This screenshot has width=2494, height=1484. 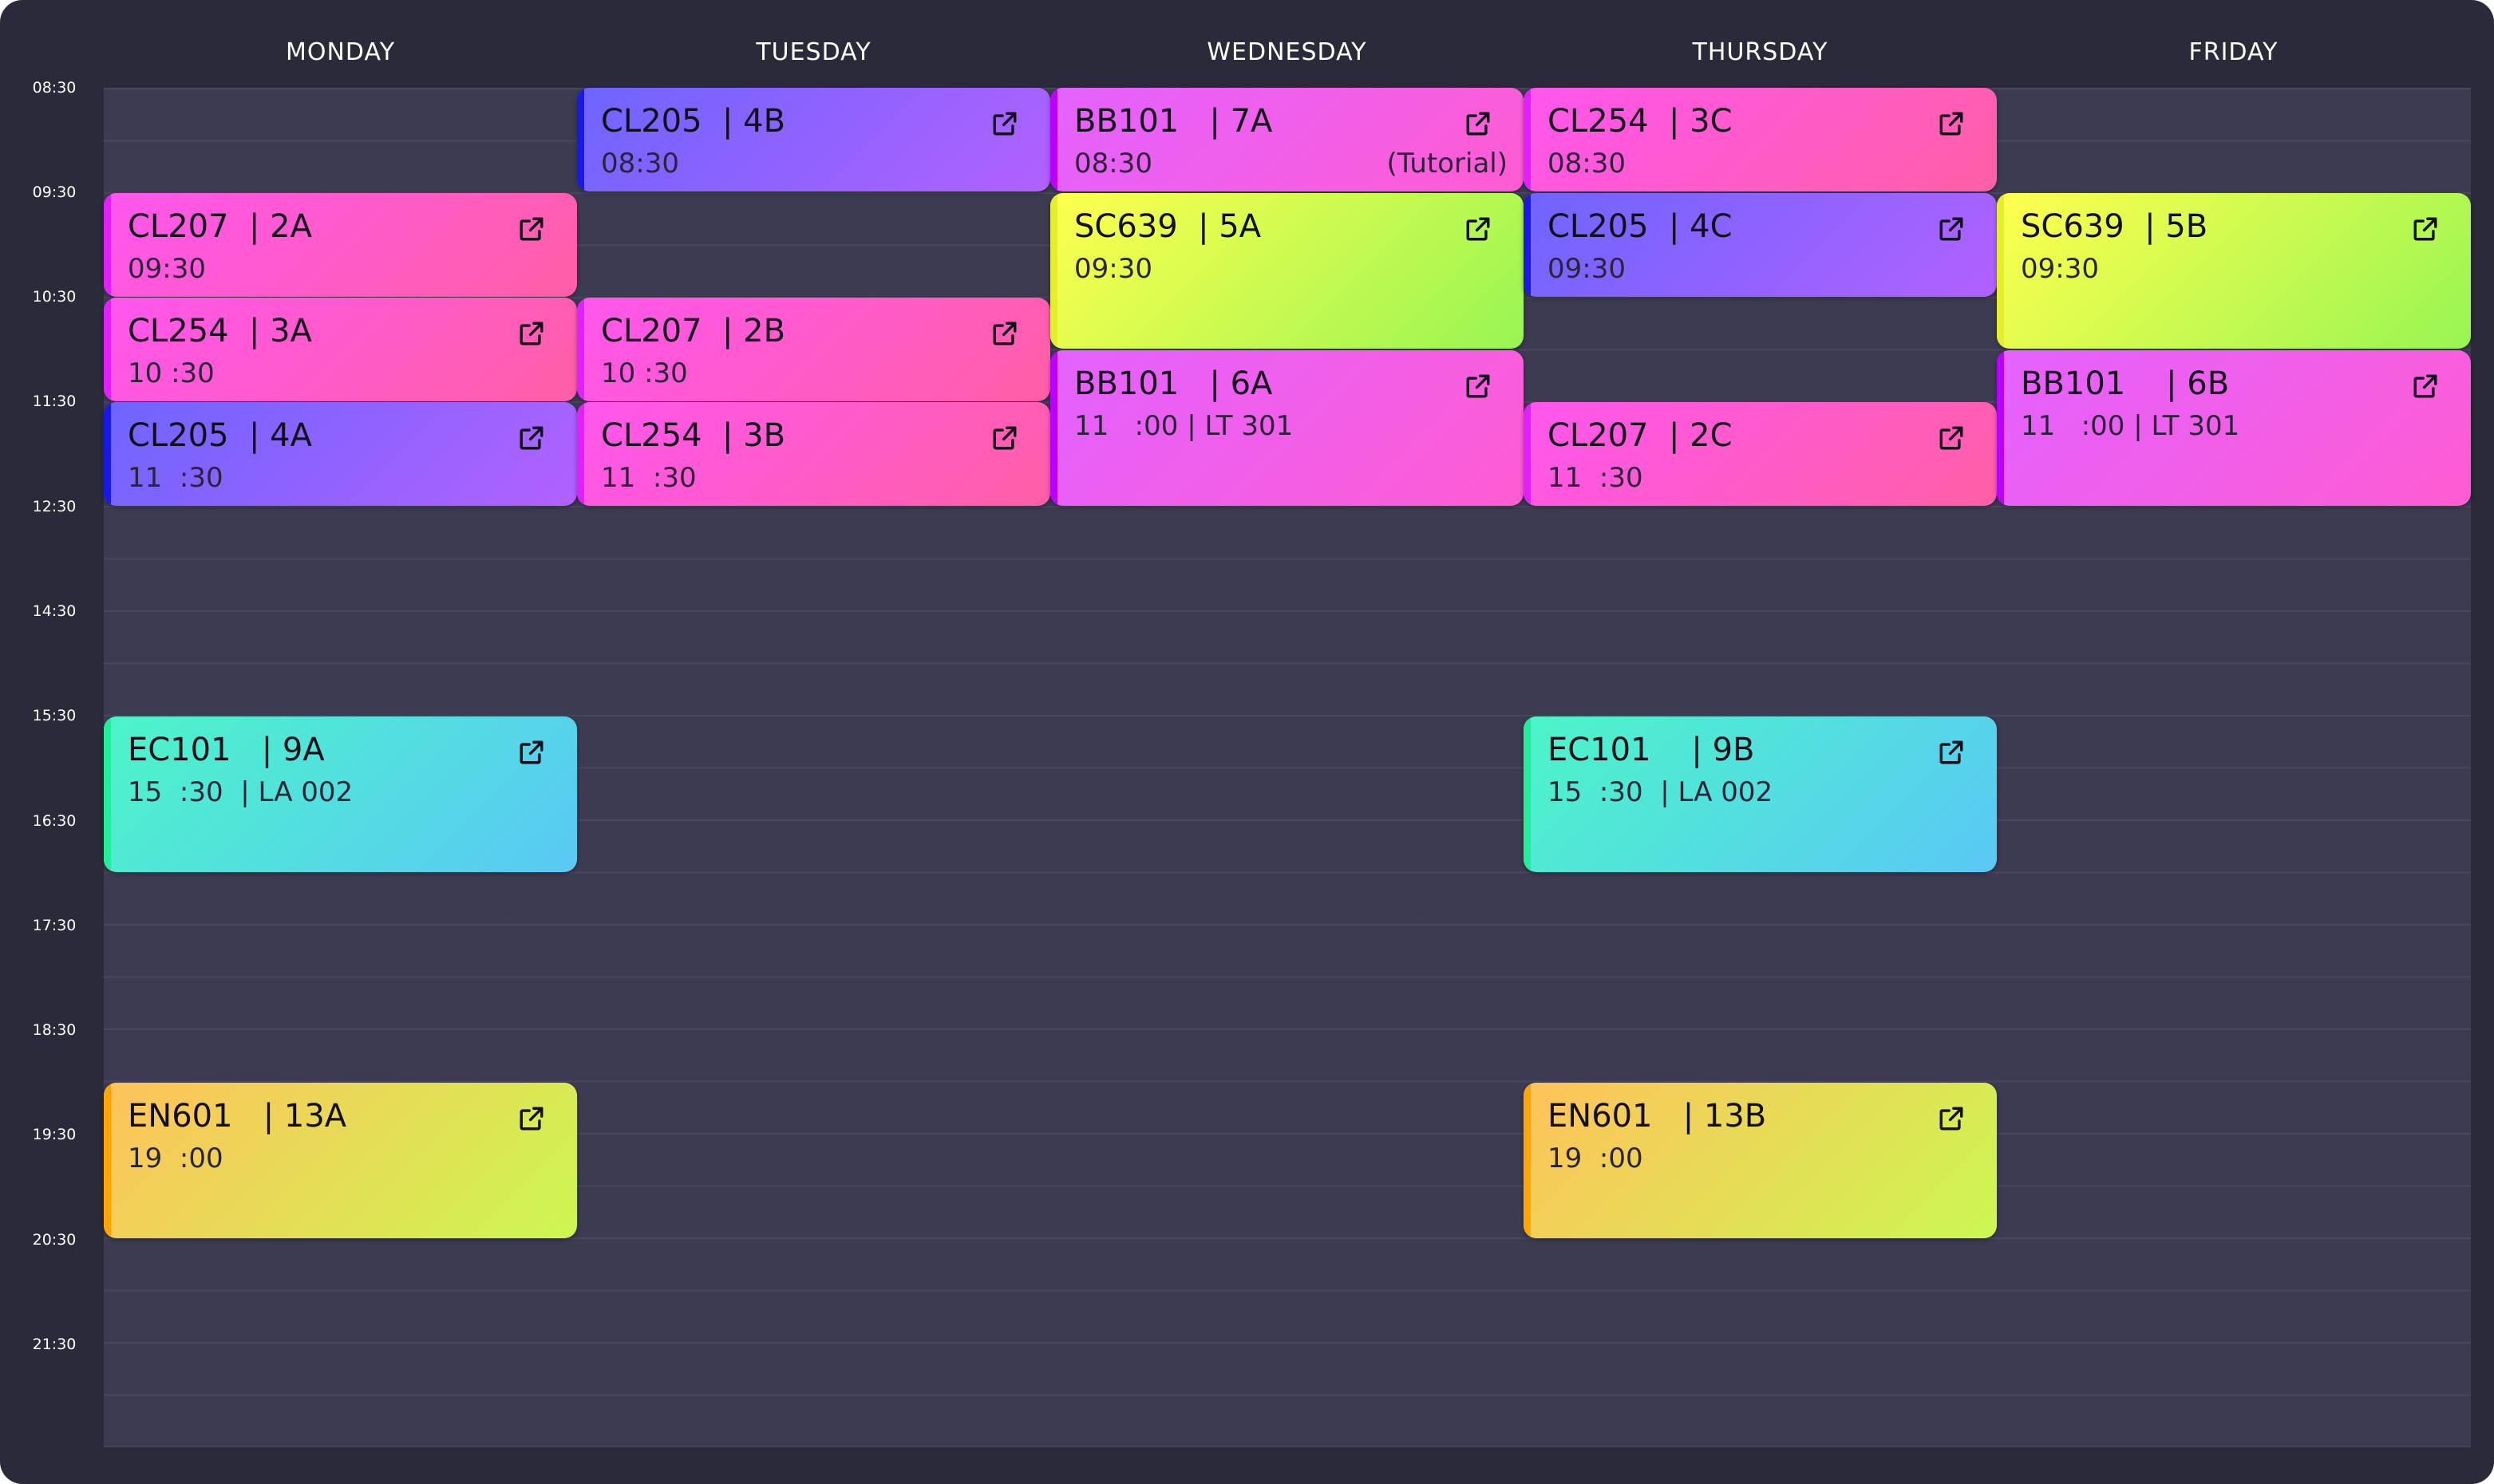 I want to click on time-label: 21:30, so click(x=55, y=1344).